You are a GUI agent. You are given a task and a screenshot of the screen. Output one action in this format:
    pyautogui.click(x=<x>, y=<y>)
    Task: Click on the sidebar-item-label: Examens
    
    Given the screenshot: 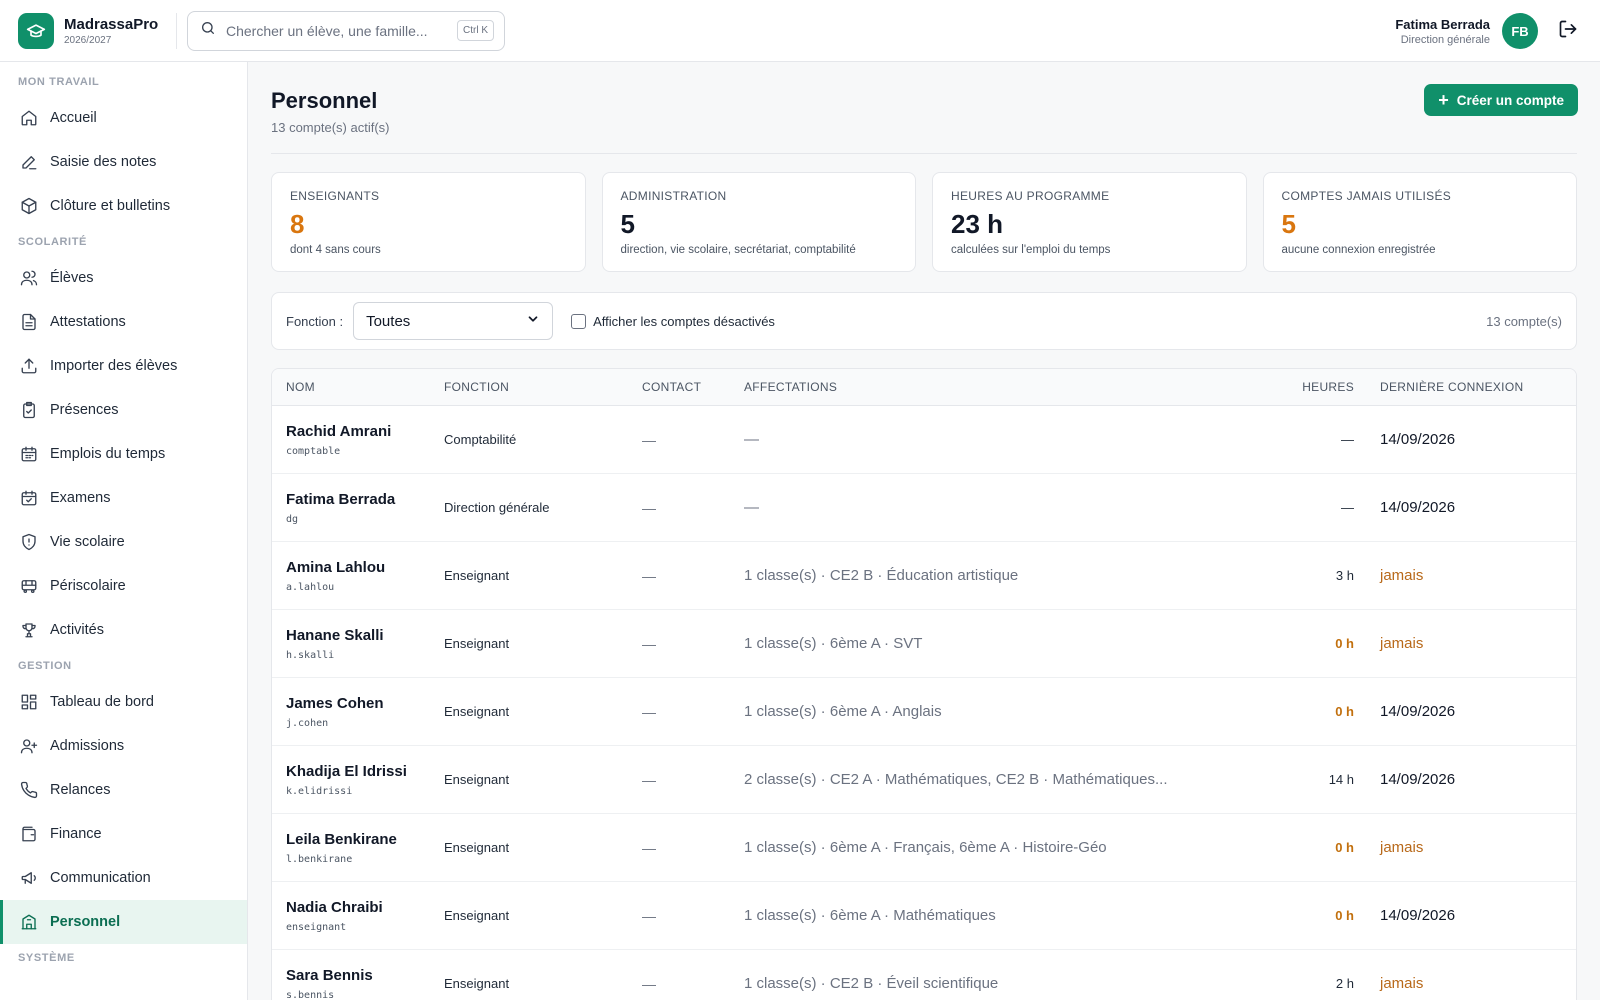 What is the action you would take?
    pyautogui.click(x=80, y=498)
    